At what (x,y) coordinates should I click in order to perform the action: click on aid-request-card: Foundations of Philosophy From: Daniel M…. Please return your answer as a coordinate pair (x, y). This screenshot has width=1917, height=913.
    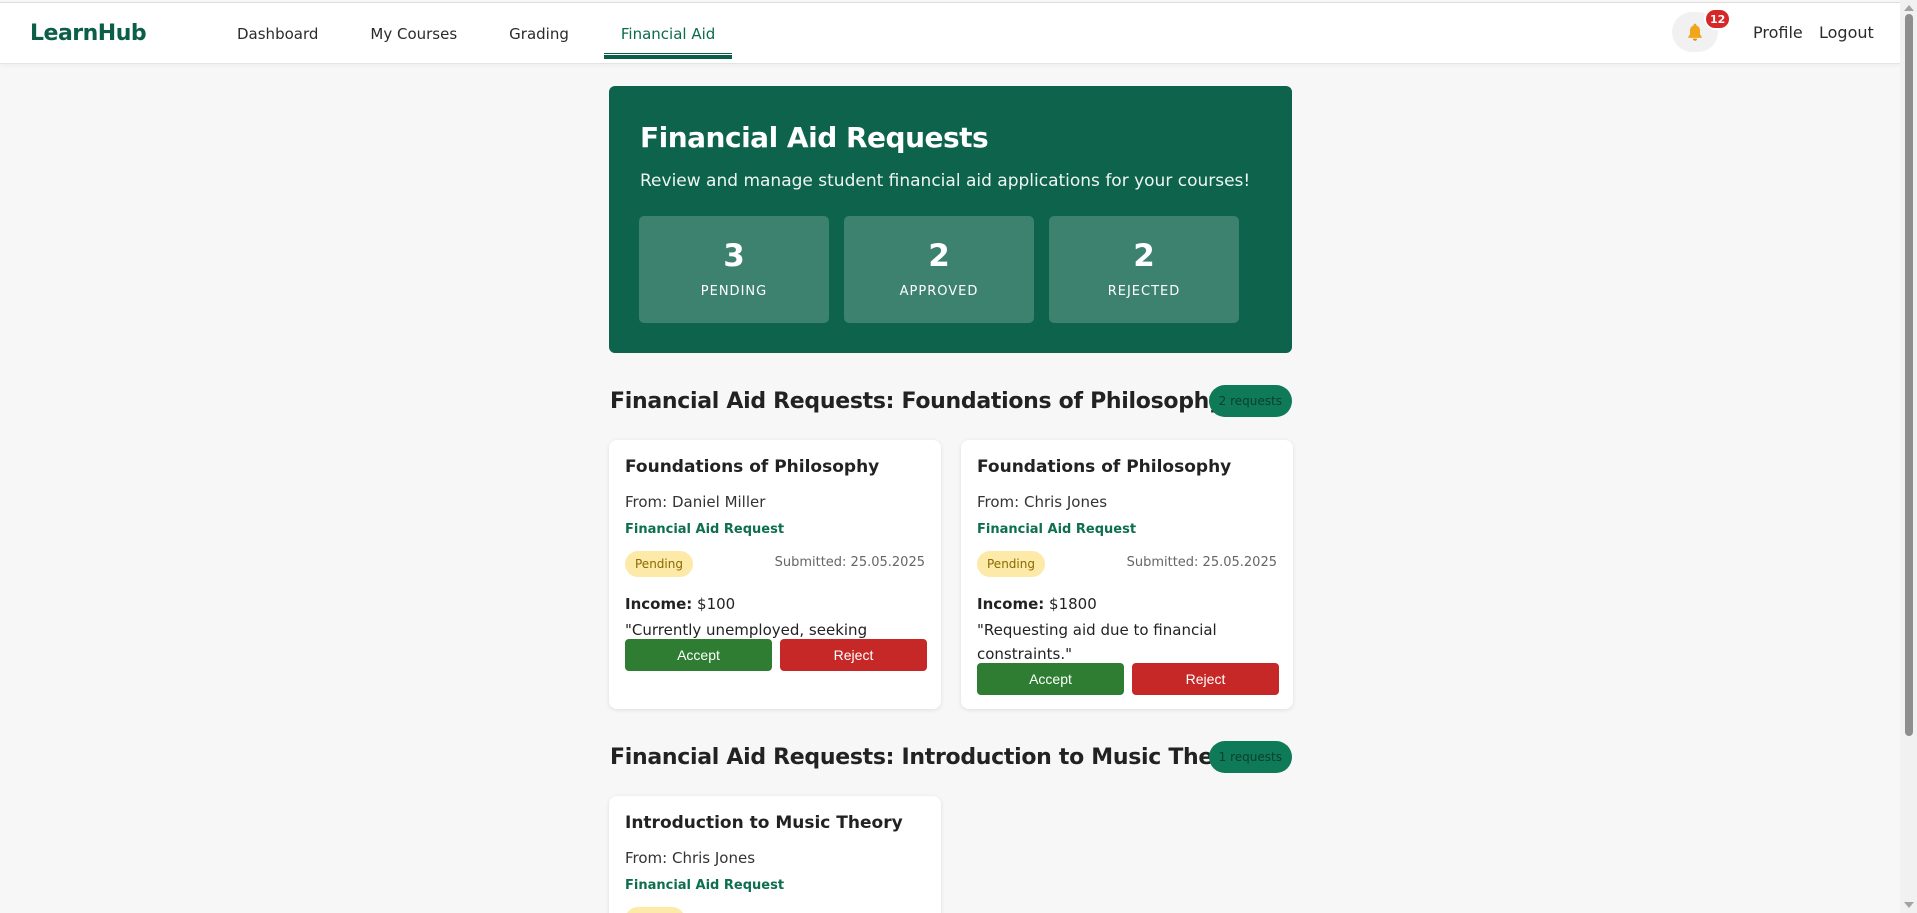
    Looking at the image, I should click on (775, 574).